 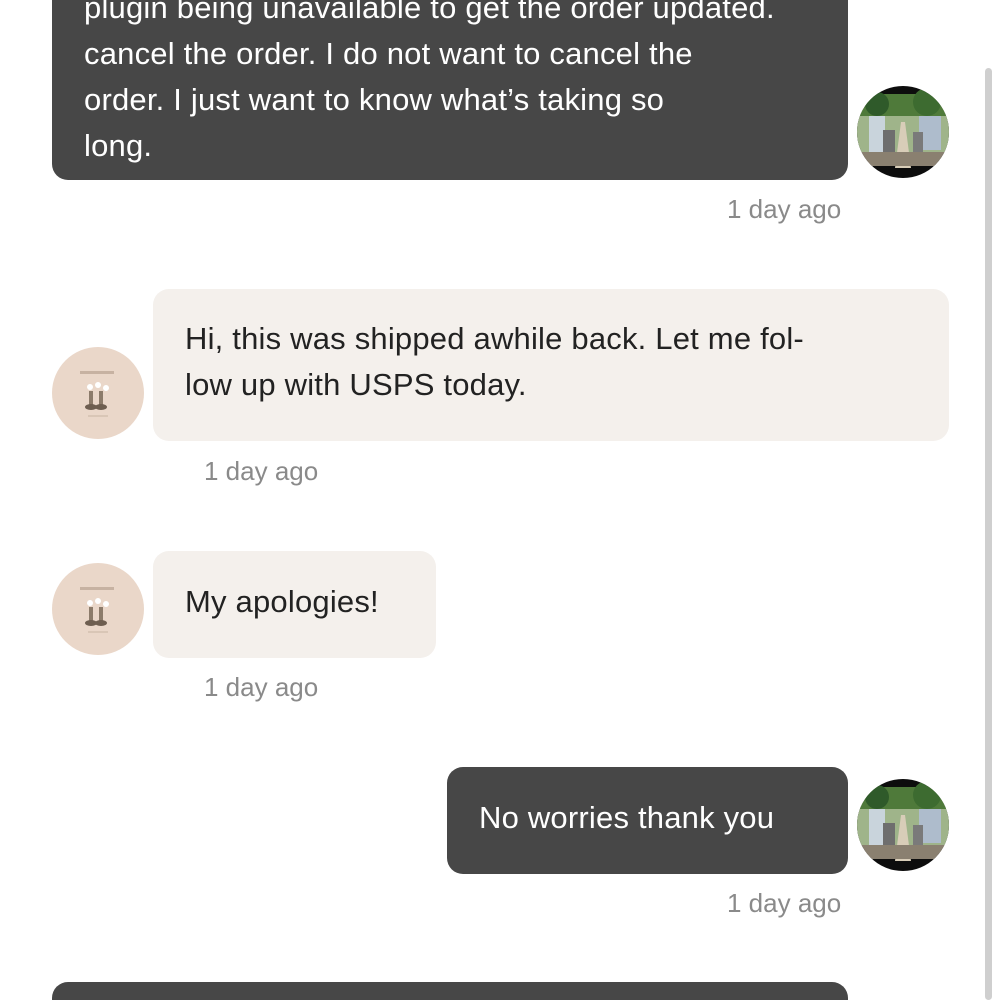 I want to click on scrollbar, so click(x=988, y=534).